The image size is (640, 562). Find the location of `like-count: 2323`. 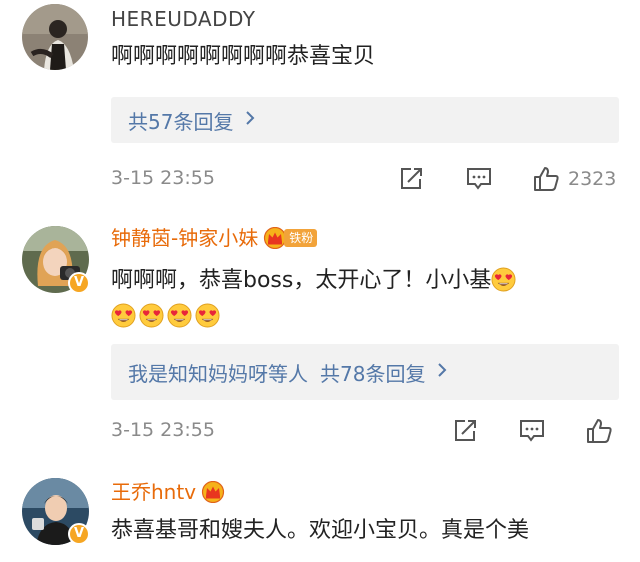

like-count: 2323 is located at coordinates (592, 179).